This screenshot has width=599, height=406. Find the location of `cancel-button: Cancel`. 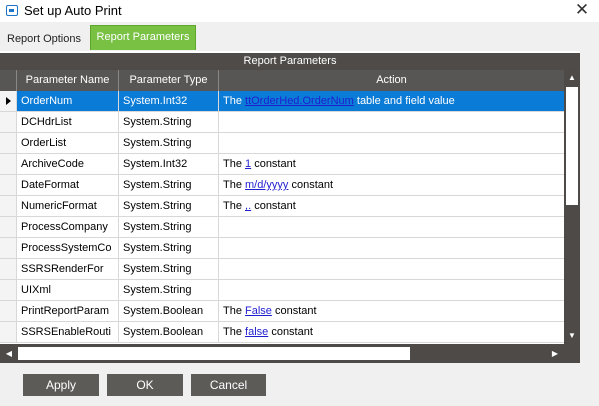

cancel-button: Cancel is located at coordinates (228, 385).